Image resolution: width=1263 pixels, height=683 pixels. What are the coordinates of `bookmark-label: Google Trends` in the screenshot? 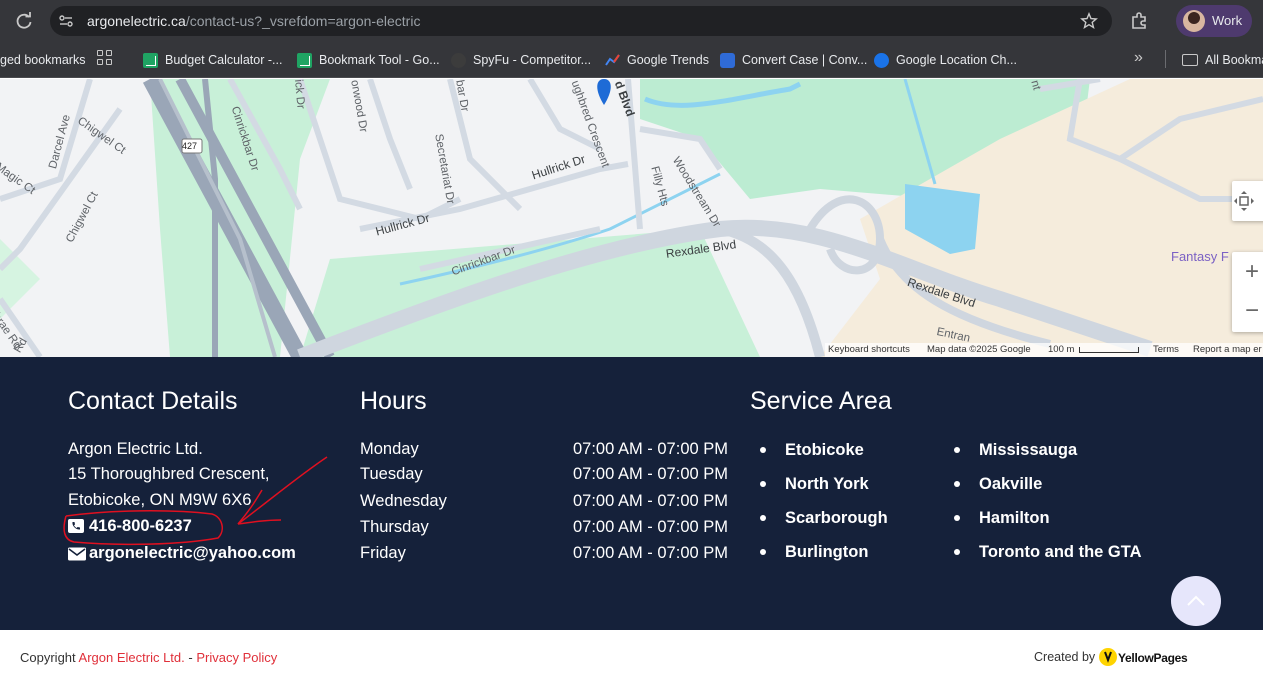 It's located at (668, 60).